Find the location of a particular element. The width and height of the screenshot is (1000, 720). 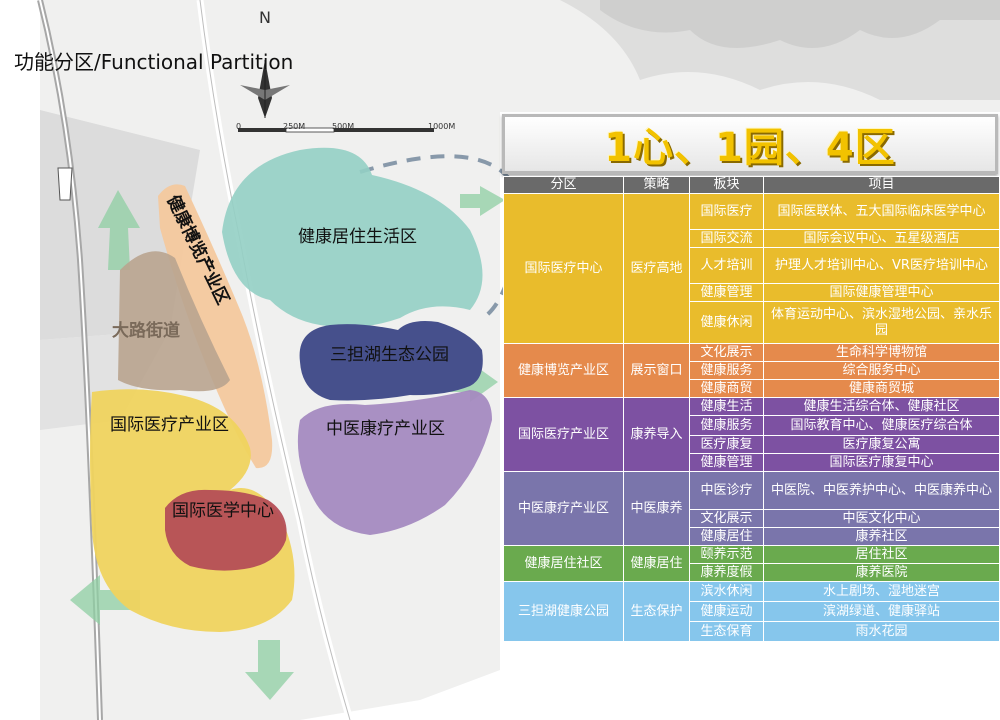

scale-label-500: 500M is located at coordinates (343, 126).